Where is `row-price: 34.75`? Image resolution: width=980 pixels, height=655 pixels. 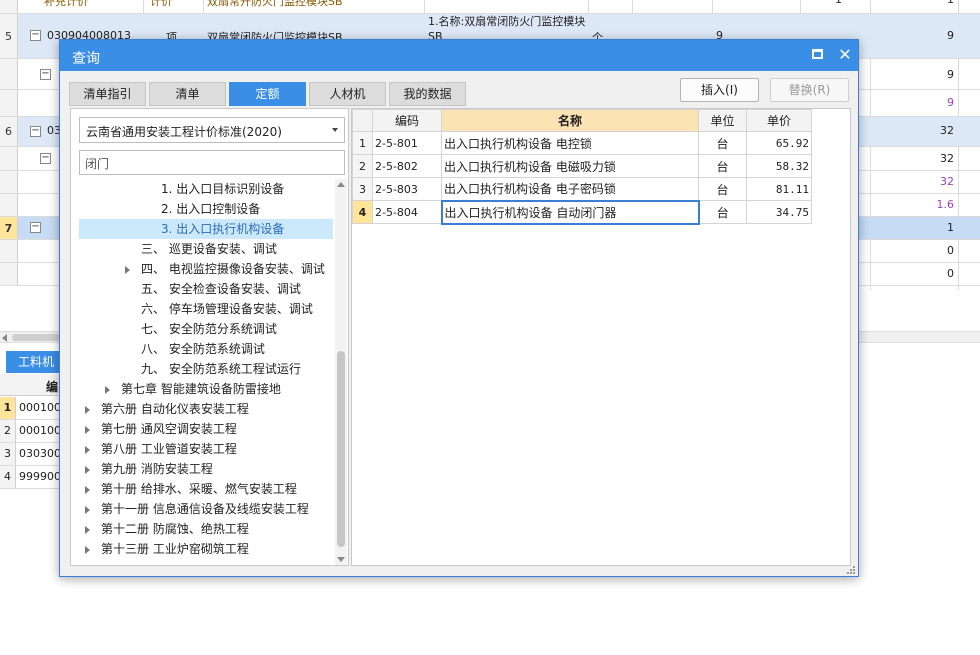
row-price: 34.75 is located at coordinates (779, 212).